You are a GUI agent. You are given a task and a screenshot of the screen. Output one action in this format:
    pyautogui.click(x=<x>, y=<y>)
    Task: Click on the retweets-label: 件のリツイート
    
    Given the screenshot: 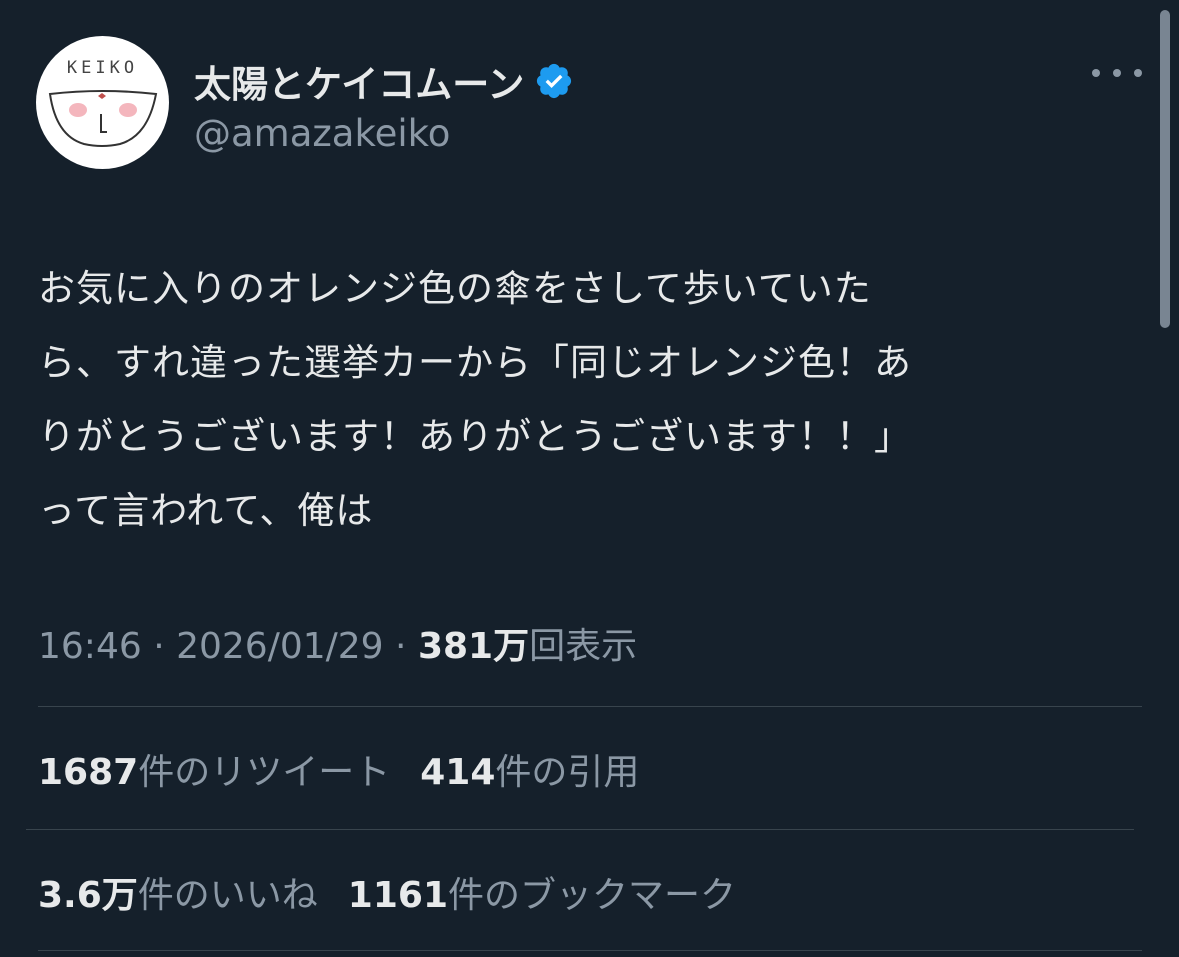 What is the action you would take?
    pyautogui.click(x=264, y=772)
    